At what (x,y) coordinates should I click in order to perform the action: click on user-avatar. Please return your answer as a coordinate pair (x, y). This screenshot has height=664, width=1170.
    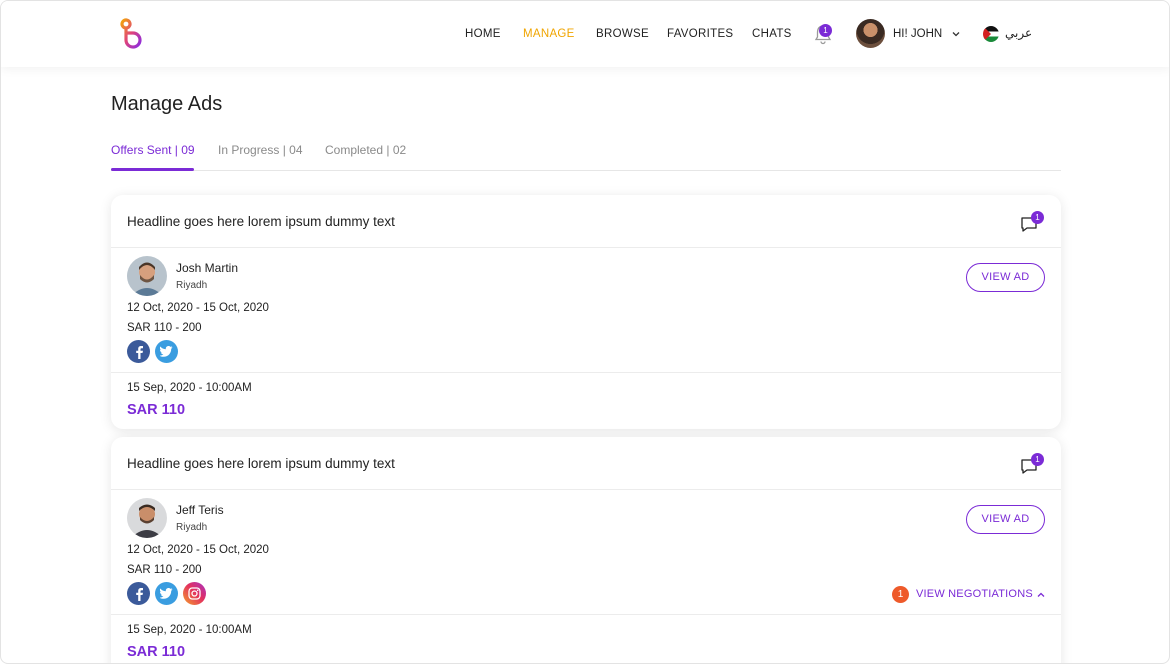
    Looking at the image, I should click on (870, 33).